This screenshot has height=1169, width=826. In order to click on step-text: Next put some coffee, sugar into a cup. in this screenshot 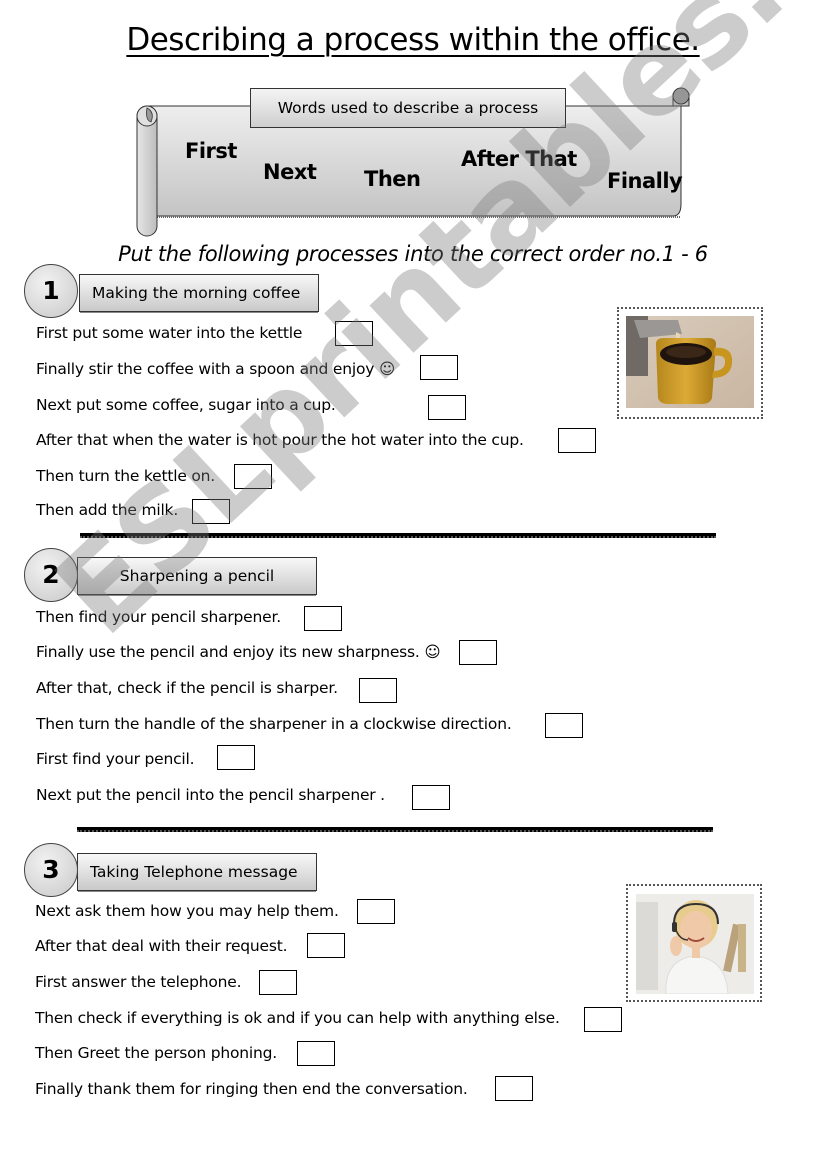, I will do `click(186, 405)`.